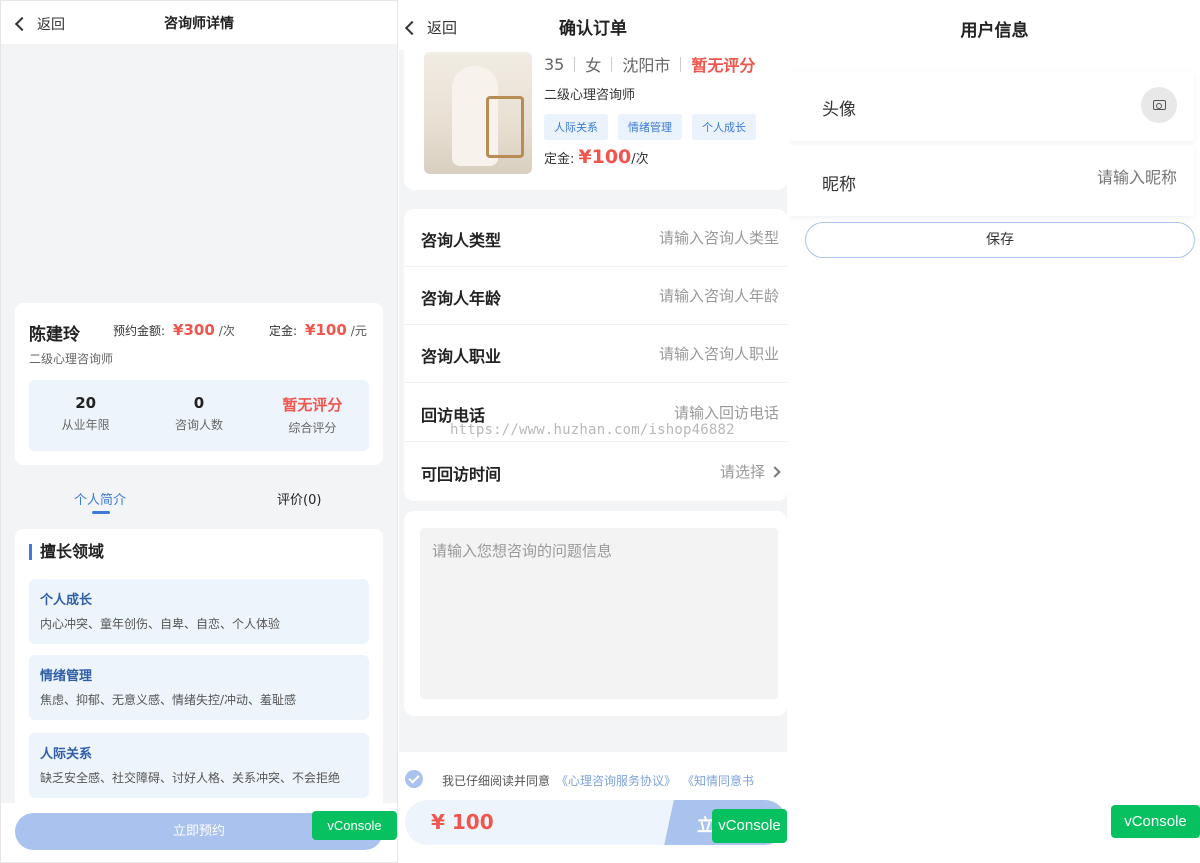 This screenshot has height=863, width=1200. I want to click on stat-label: 咨询人数, so click(198, 425).